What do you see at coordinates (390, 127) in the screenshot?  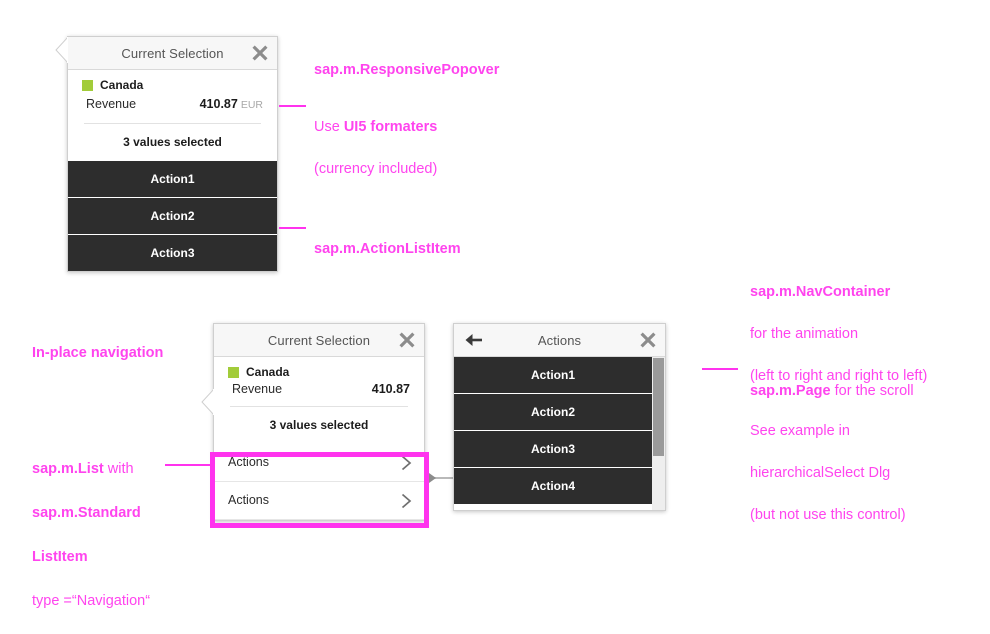 I see `annotation-text-bold: UI5 formaters` at bounding box center [390, 127].